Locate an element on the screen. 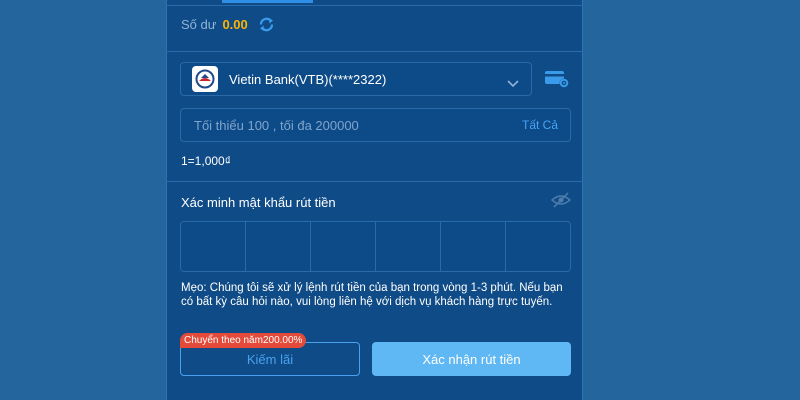 The height and width of the screenshot is (400, 800). active-tab-indicator is located at coordinates (267, 1).